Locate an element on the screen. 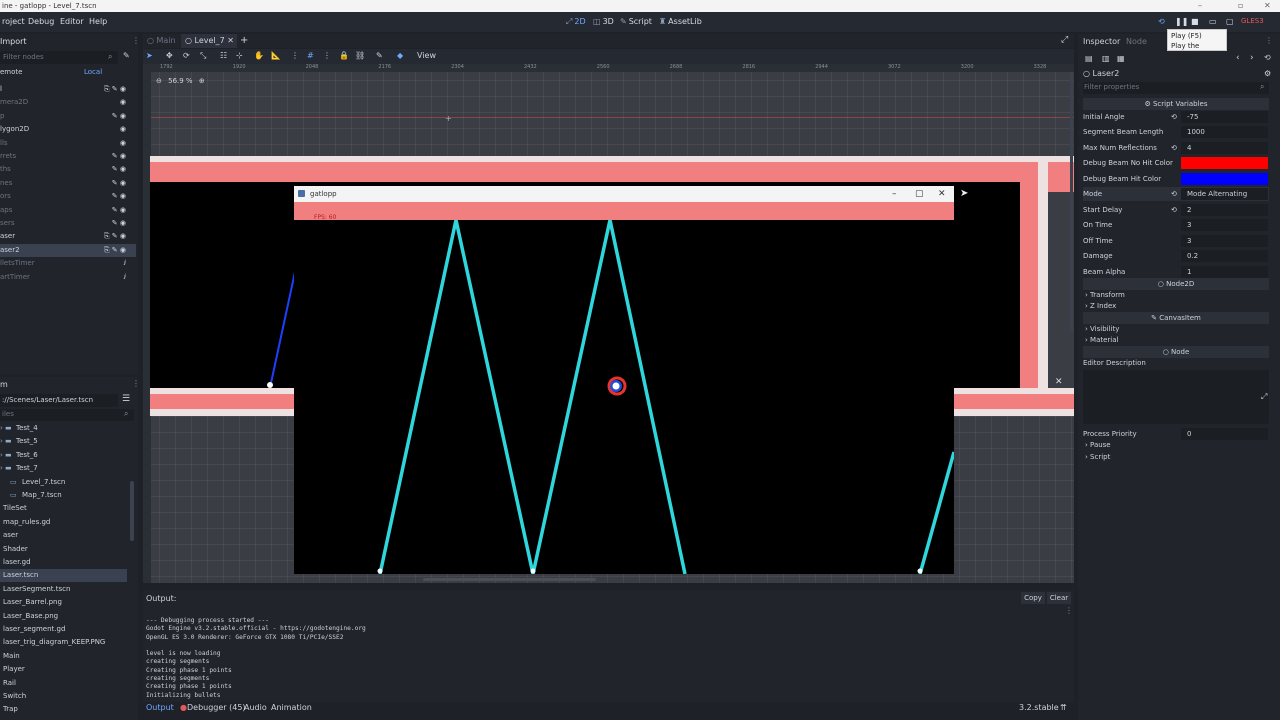  scene-node-item: aps ✎ ◉ is located at coordinates (68, 210).